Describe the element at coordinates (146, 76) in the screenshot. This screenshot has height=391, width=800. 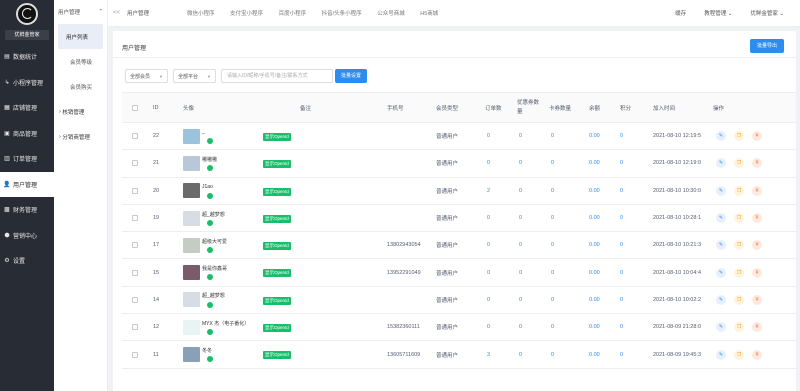
I see `member-select: 全部会员 ▼` at that location.